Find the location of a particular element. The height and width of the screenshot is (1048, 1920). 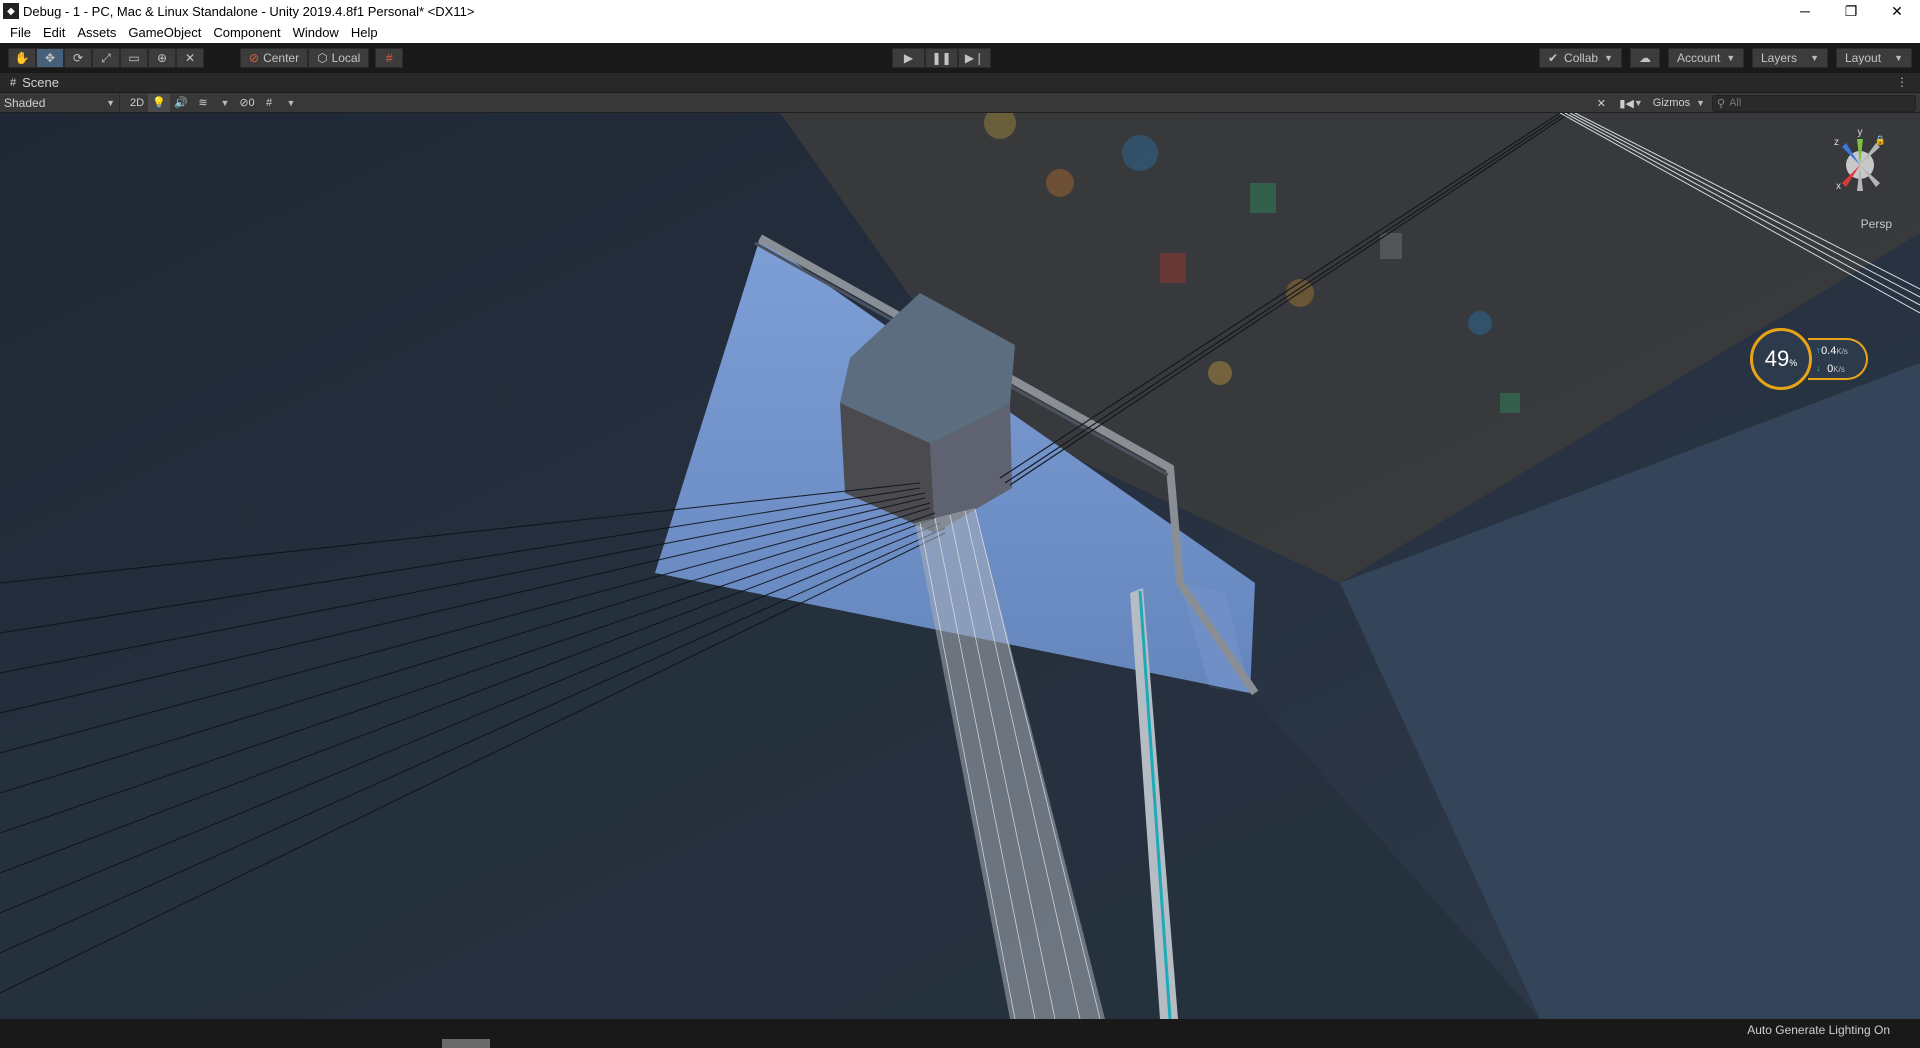

window-controls: ─ ❐ ✕ is located at coordinates (1851, 11).